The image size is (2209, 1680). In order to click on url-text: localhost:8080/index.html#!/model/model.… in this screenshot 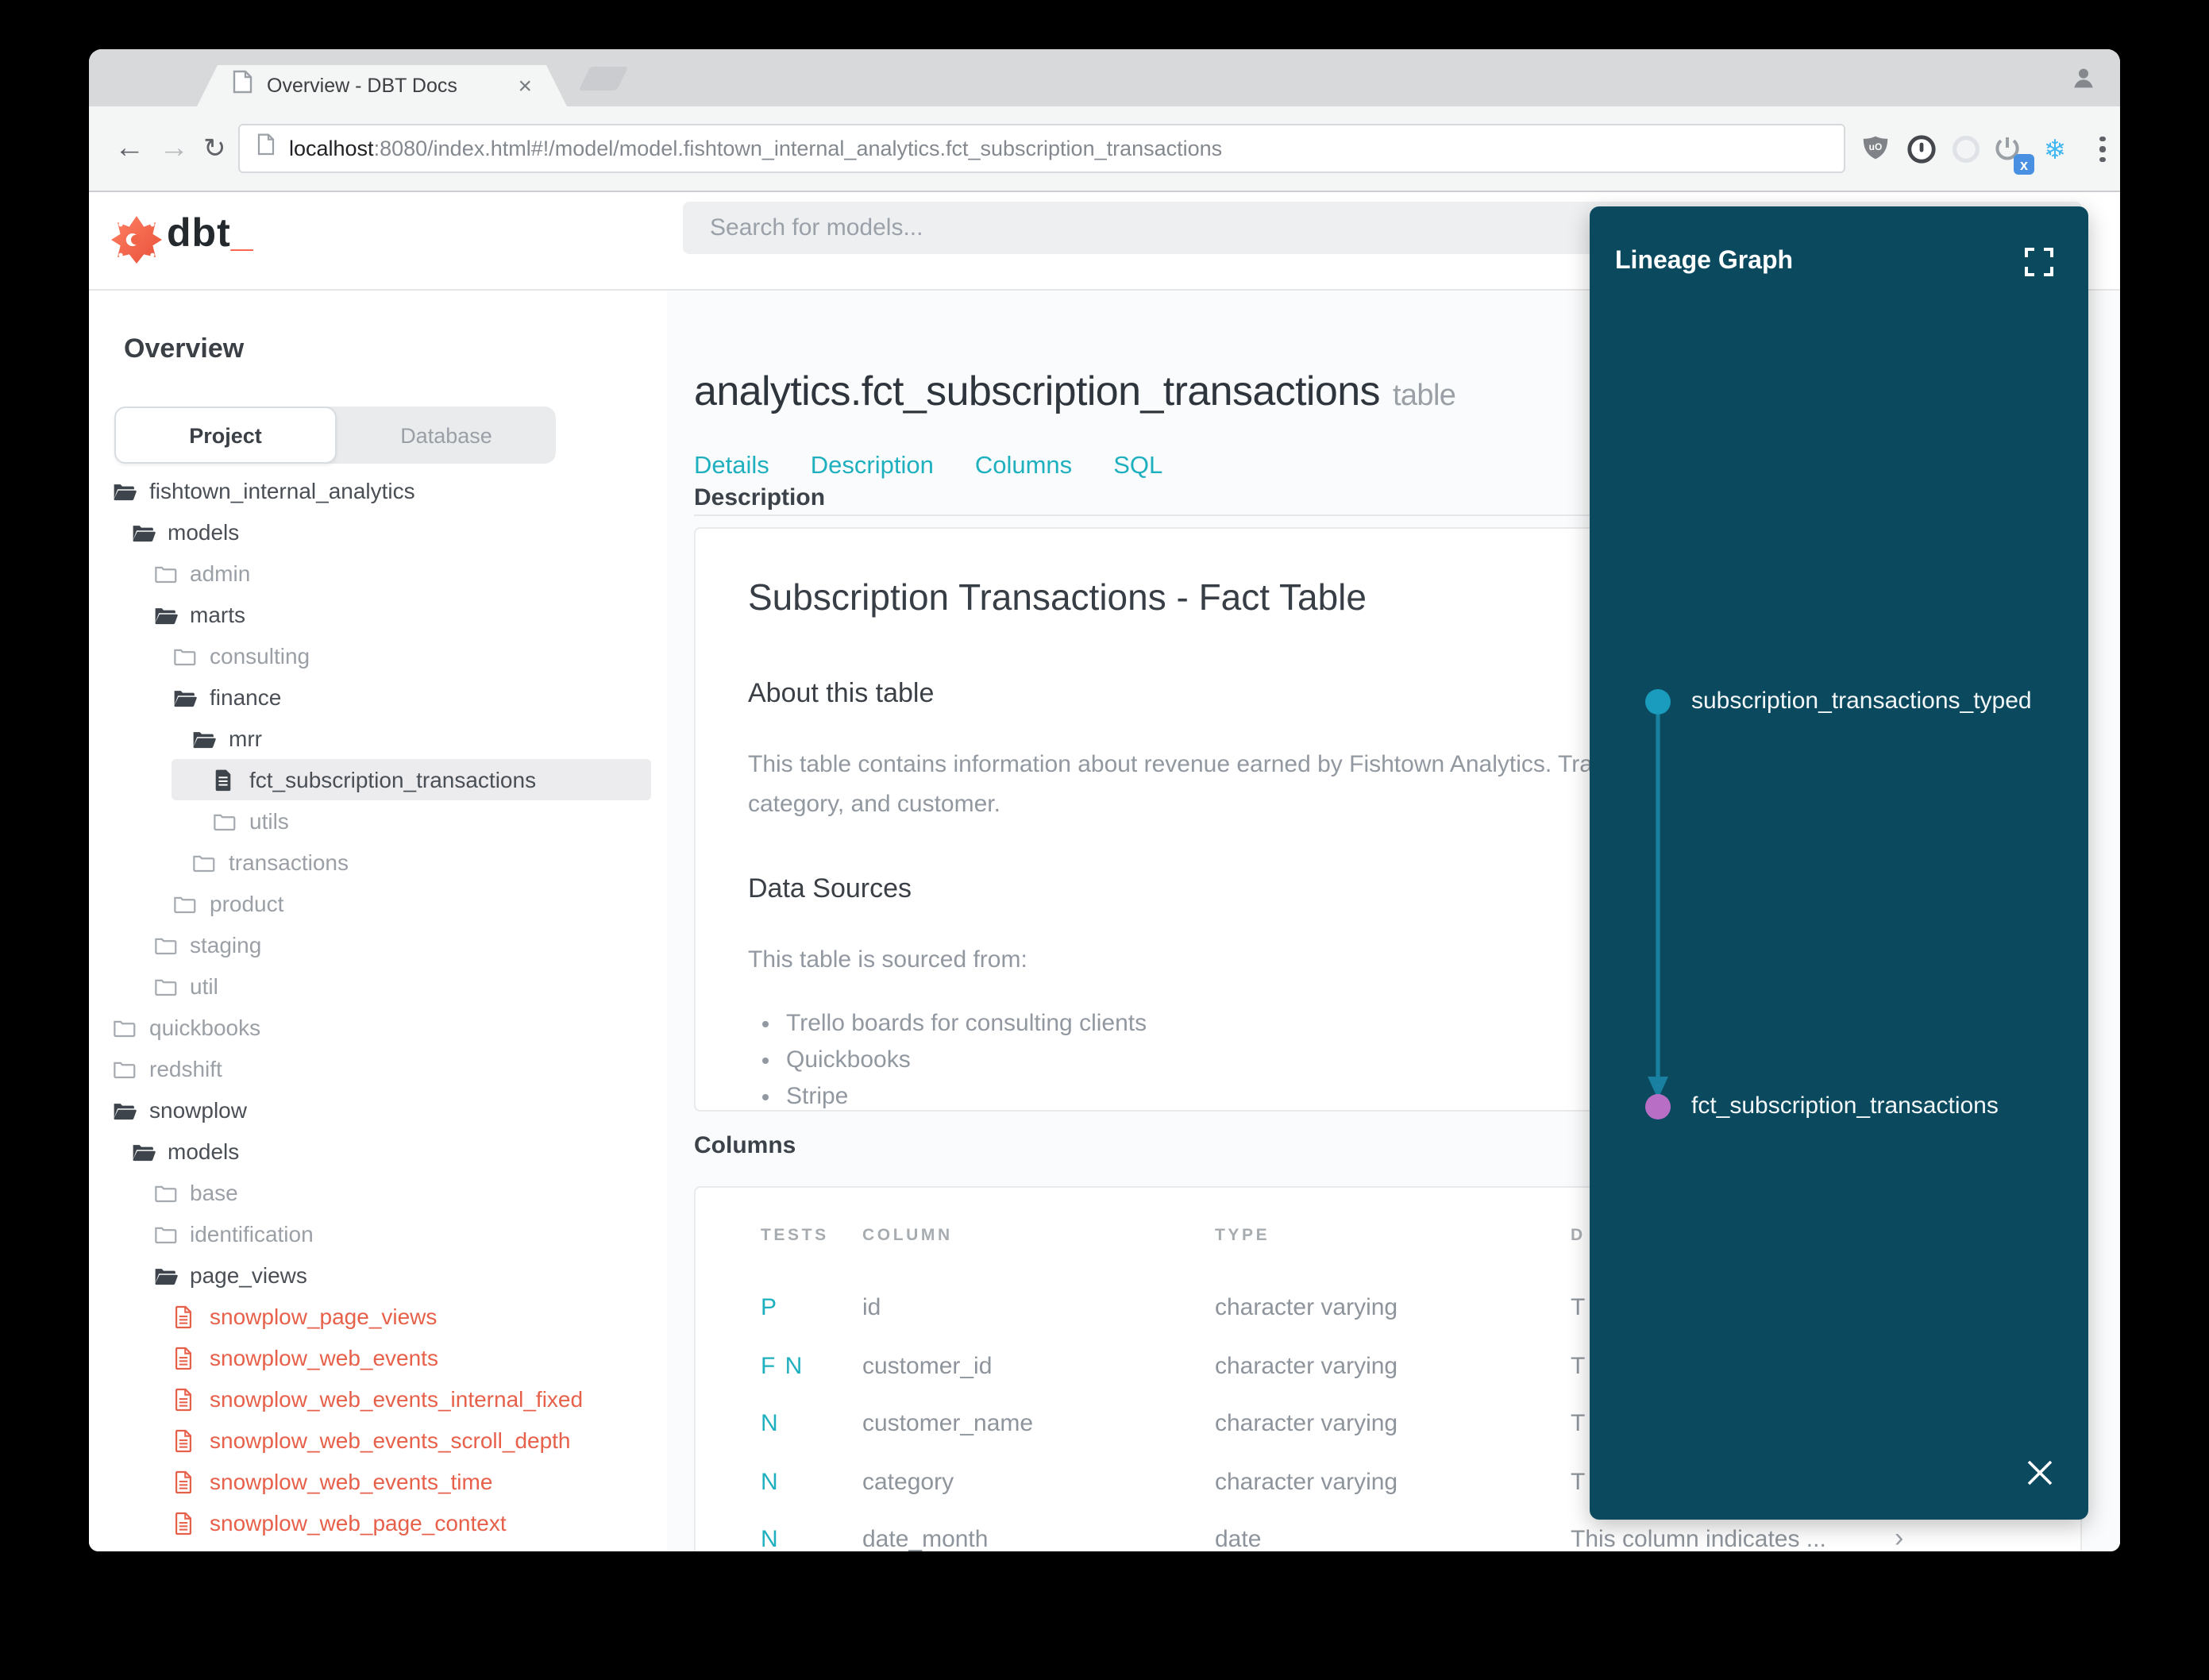, I will do `click(755, 148)`.